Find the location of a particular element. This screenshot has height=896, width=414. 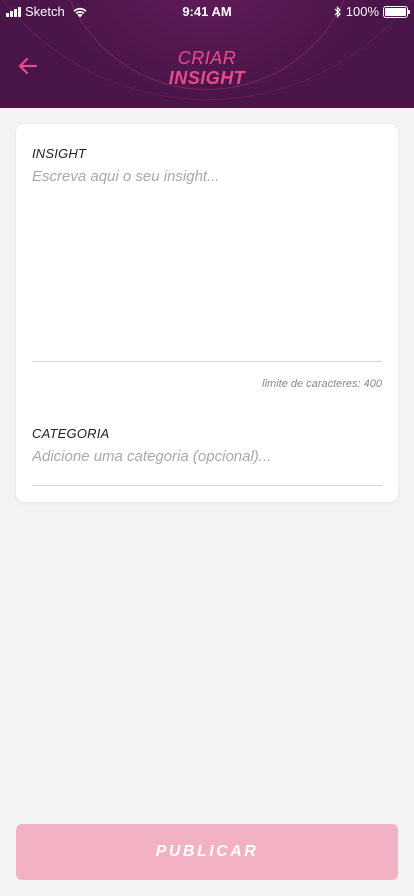

page-title: CRIAR INSIGHT is located at coordinates (207, 68).